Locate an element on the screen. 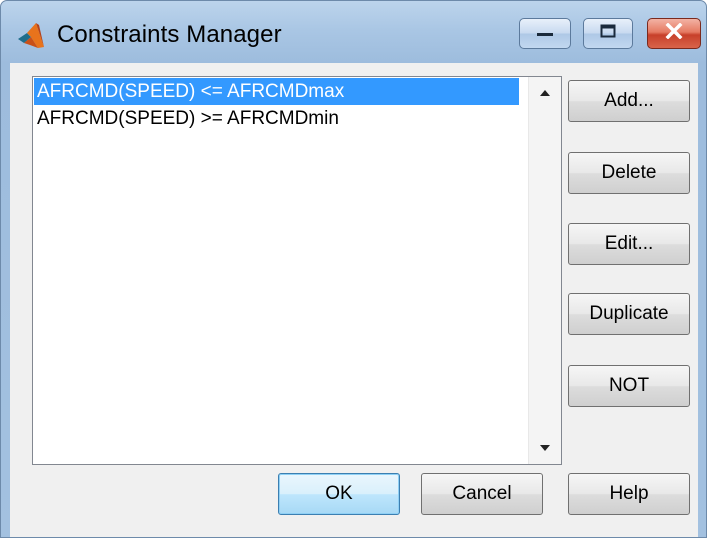  cancel-button: Cancel is located at coordinates (482, 494).